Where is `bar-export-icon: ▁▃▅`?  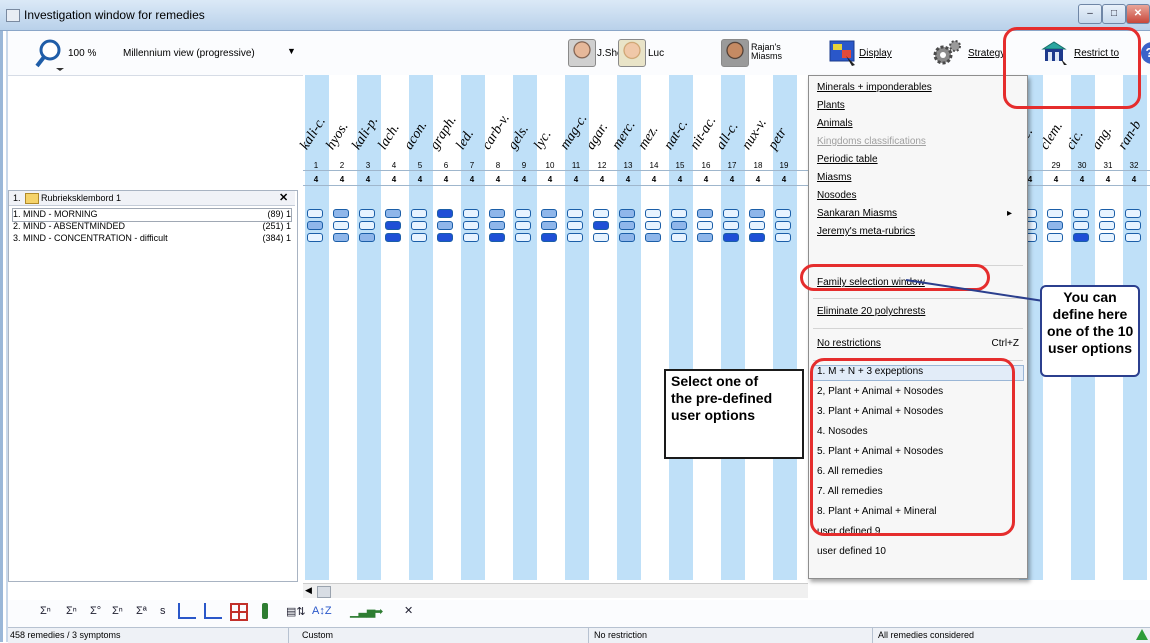
bar-export-icon: ▁▃▅ is located at coordinates (362, 611).